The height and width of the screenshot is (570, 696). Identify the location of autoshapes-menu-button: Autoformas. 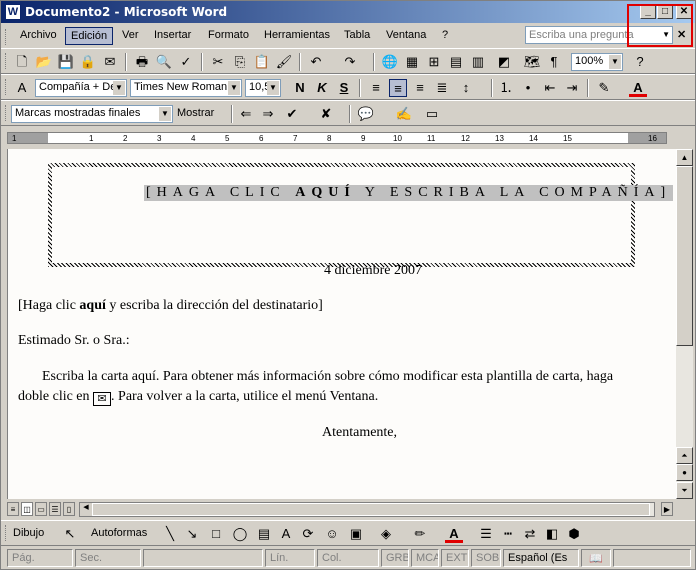
(119, 533).